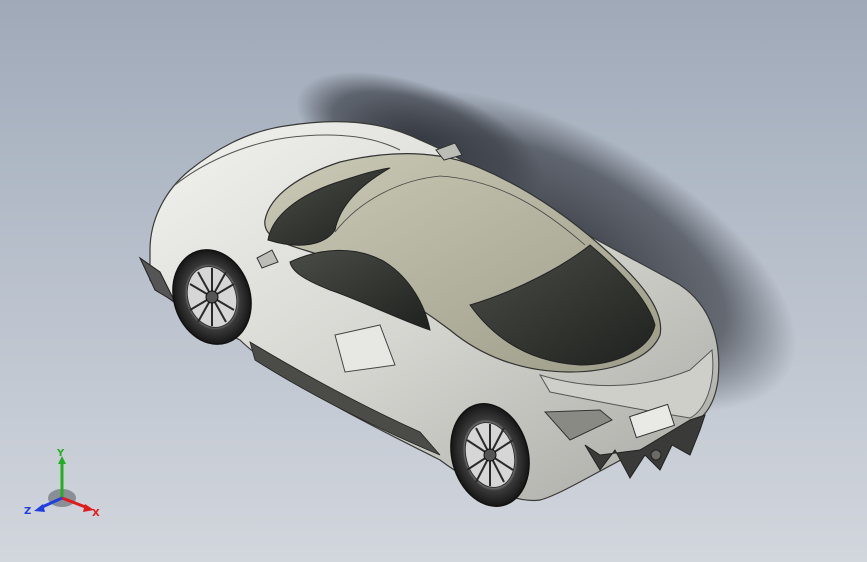  I want to click on y-axis-label: Y, so click(60, 453).